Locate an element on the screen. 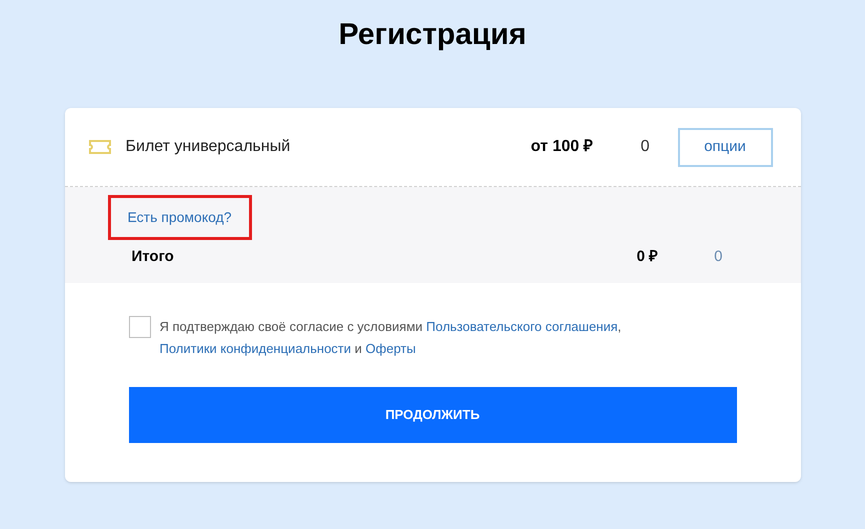 This screenshot has height=529, width=865. consent-text: Я подтверждаю своё согласие с условиями Пользовательского соглашения, Политики конфиденциальности и Оферты is located at coordinates (391, 338).